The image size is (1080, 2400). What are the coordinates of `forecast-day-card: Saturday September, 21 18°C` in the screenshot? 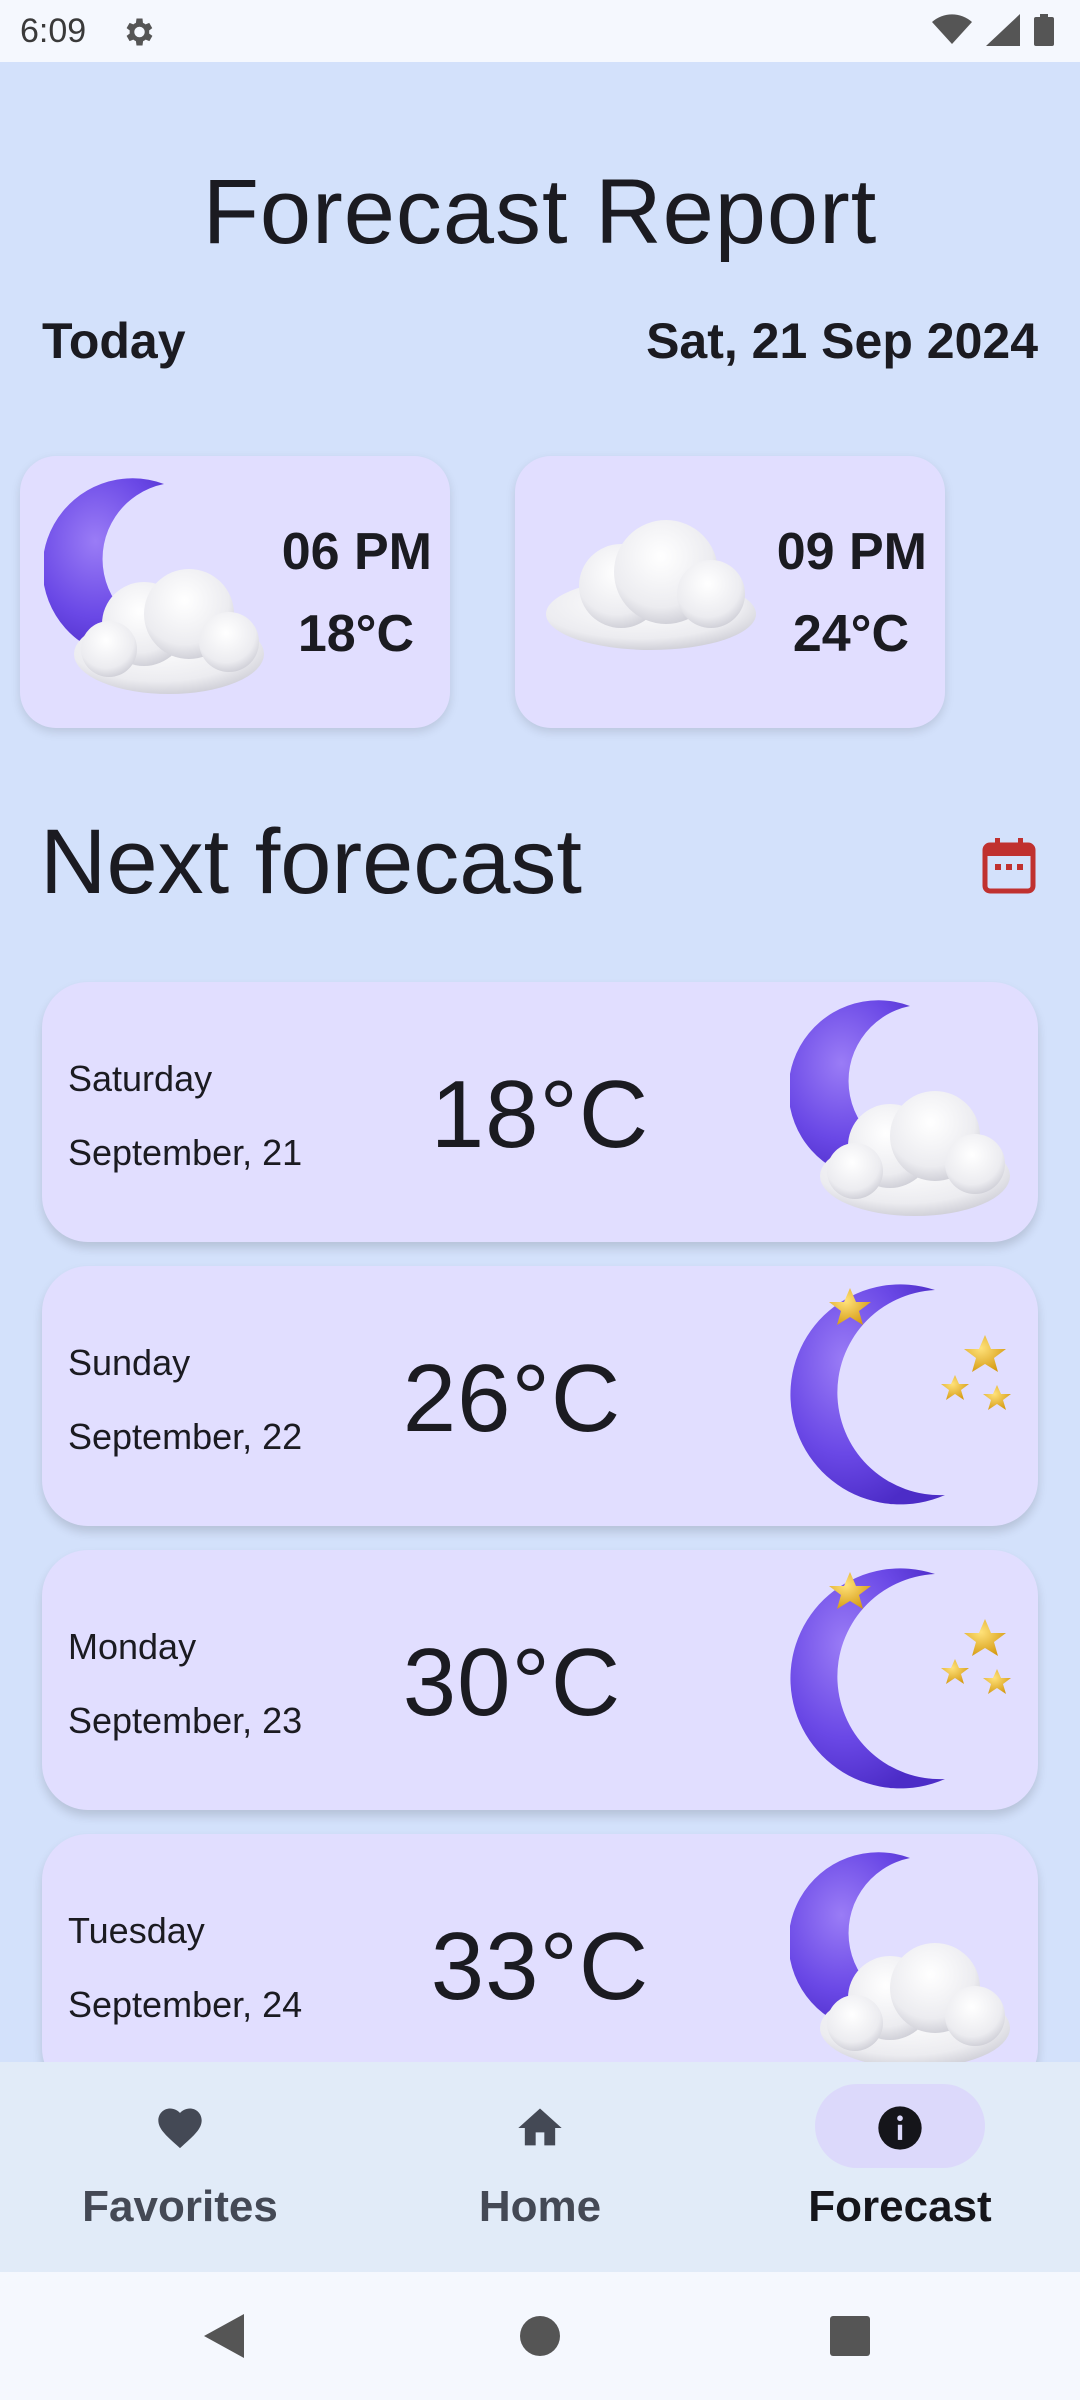 It's located at (540, 1112).